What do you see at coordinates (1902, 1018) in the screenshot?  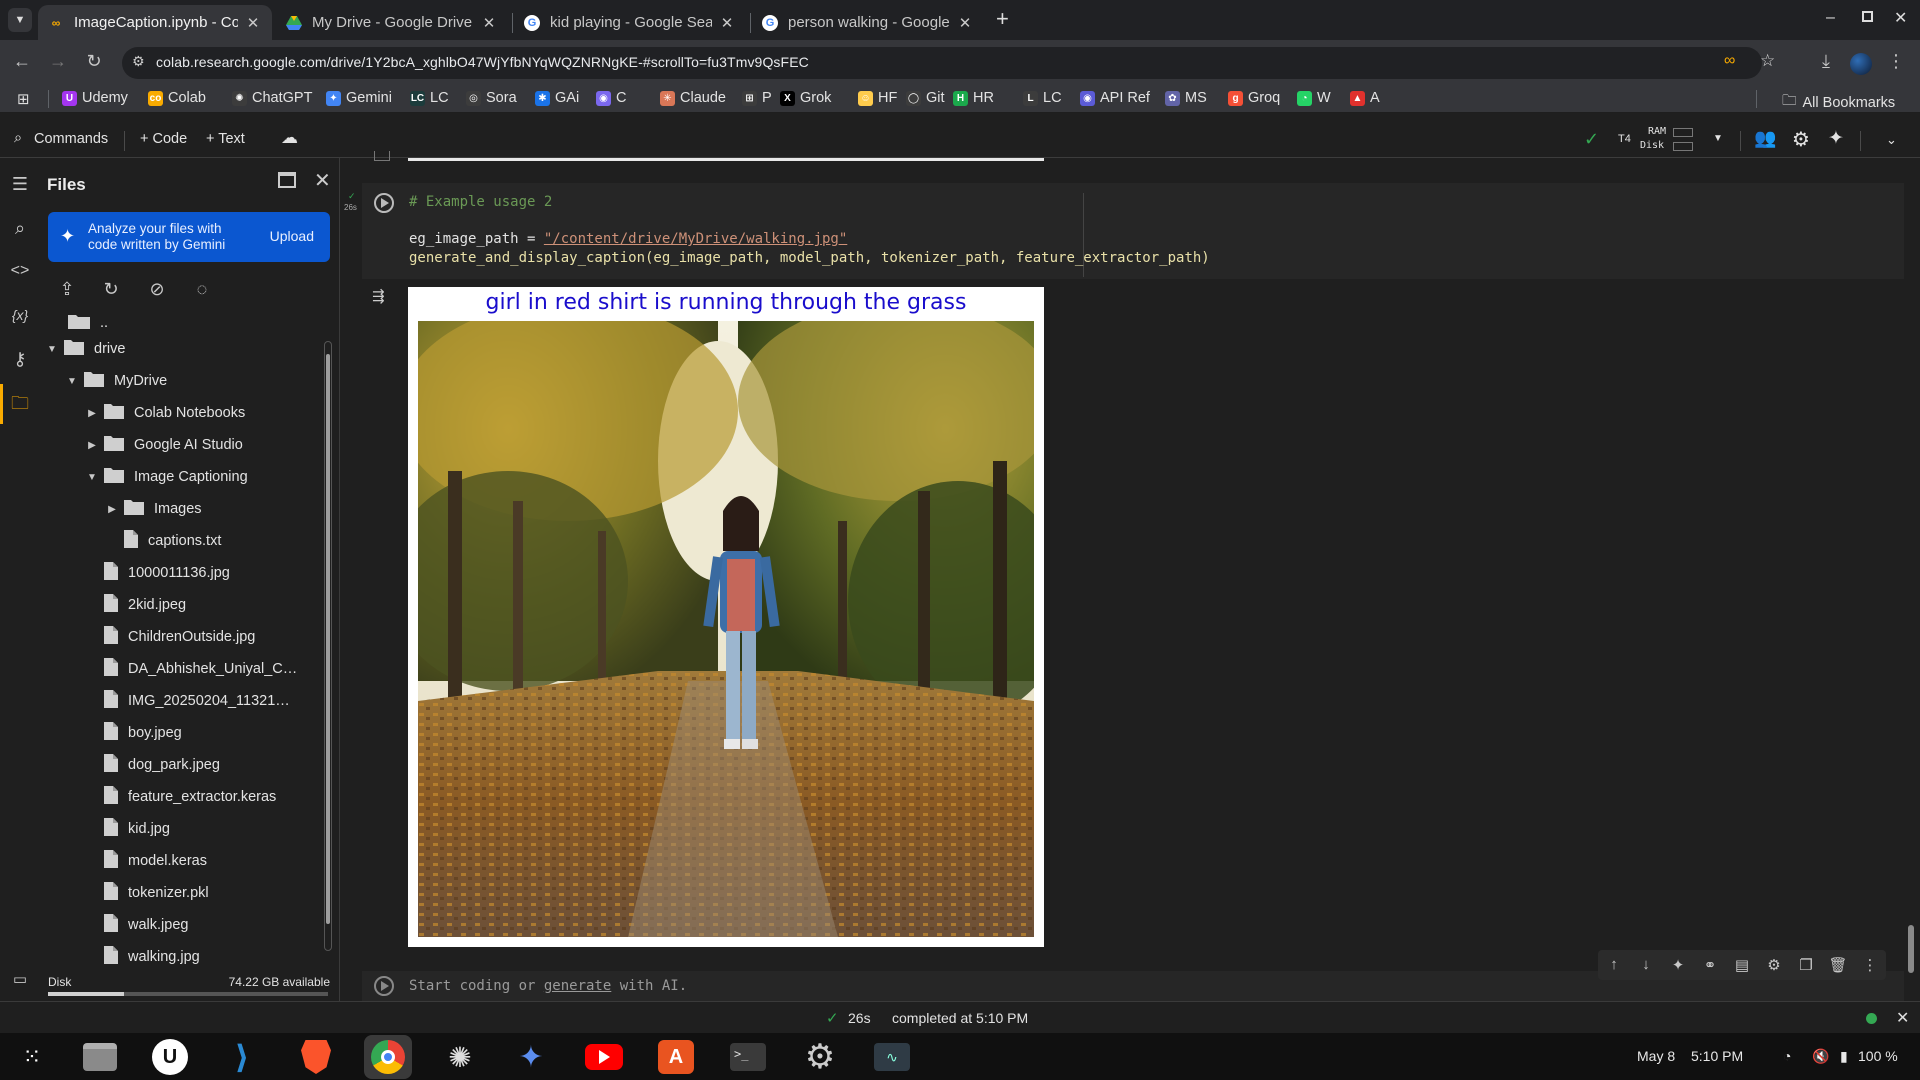 I see `close-status-icon: ✕` at bounding box center [1902, 1018].